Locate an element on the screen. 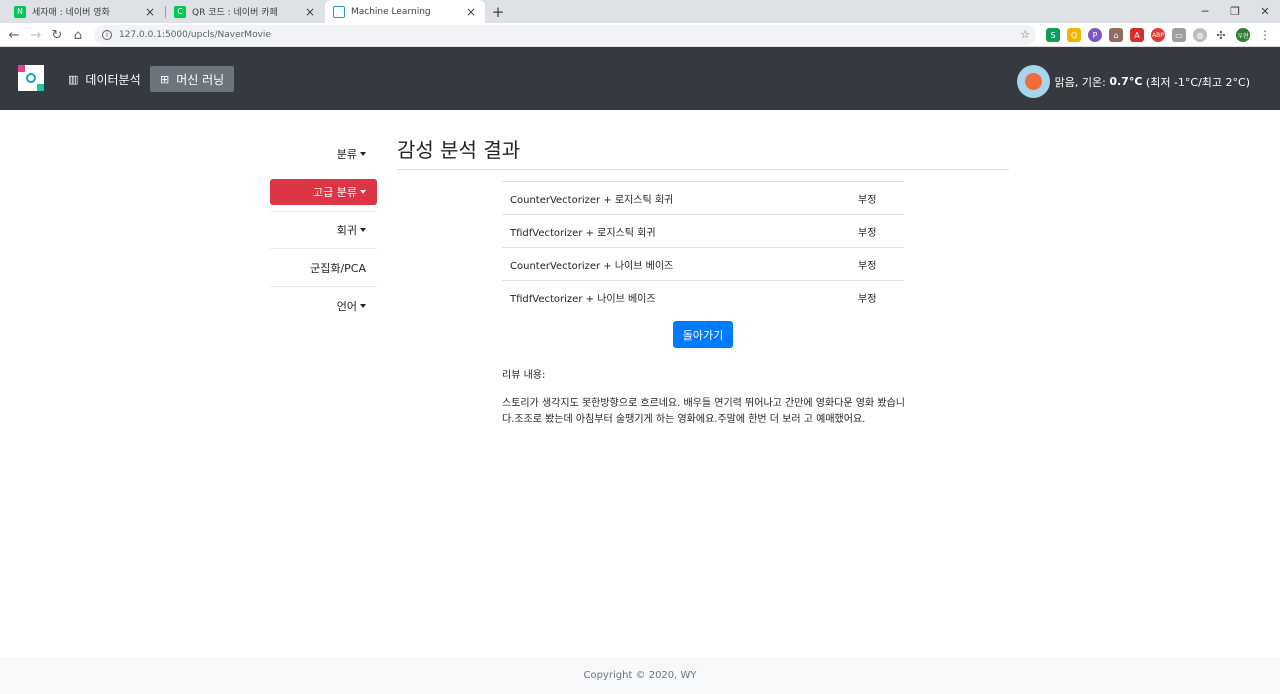 This screenshot has height=694, width=1280. app-logo is located at coordinates (31, 78).